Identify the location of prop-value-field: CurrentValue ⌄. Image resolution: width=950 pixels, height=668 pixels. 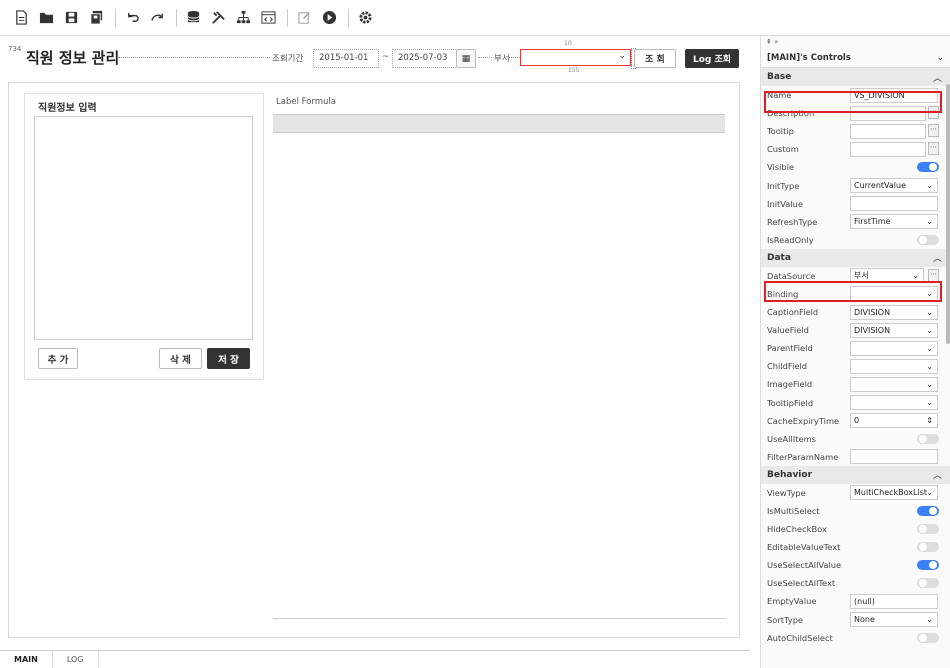
(894, 186).